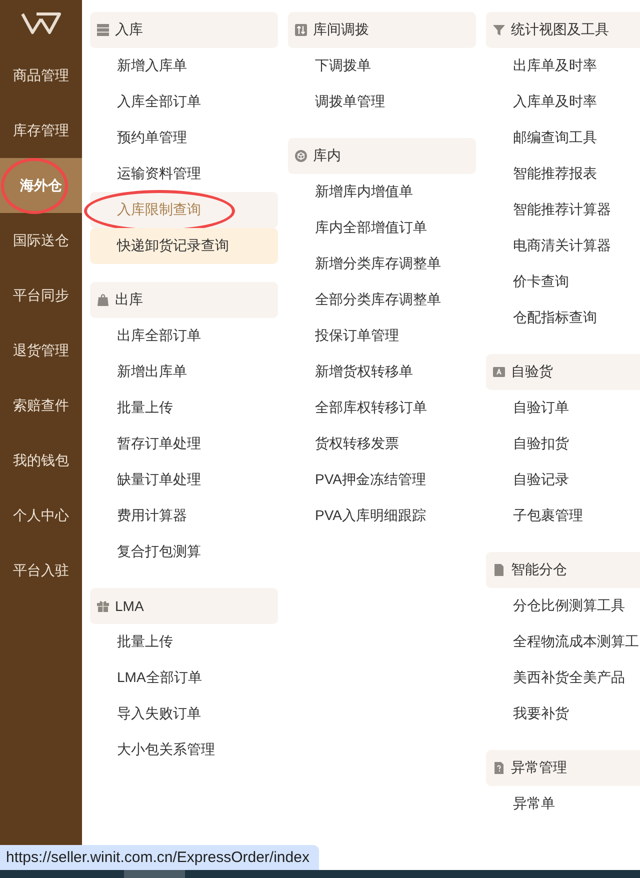 This screenshot has height=878, width=640. Describe the element at coordinates (41, 130) in the screenshot. I see `sidebar-item: 库存管理` at that location.